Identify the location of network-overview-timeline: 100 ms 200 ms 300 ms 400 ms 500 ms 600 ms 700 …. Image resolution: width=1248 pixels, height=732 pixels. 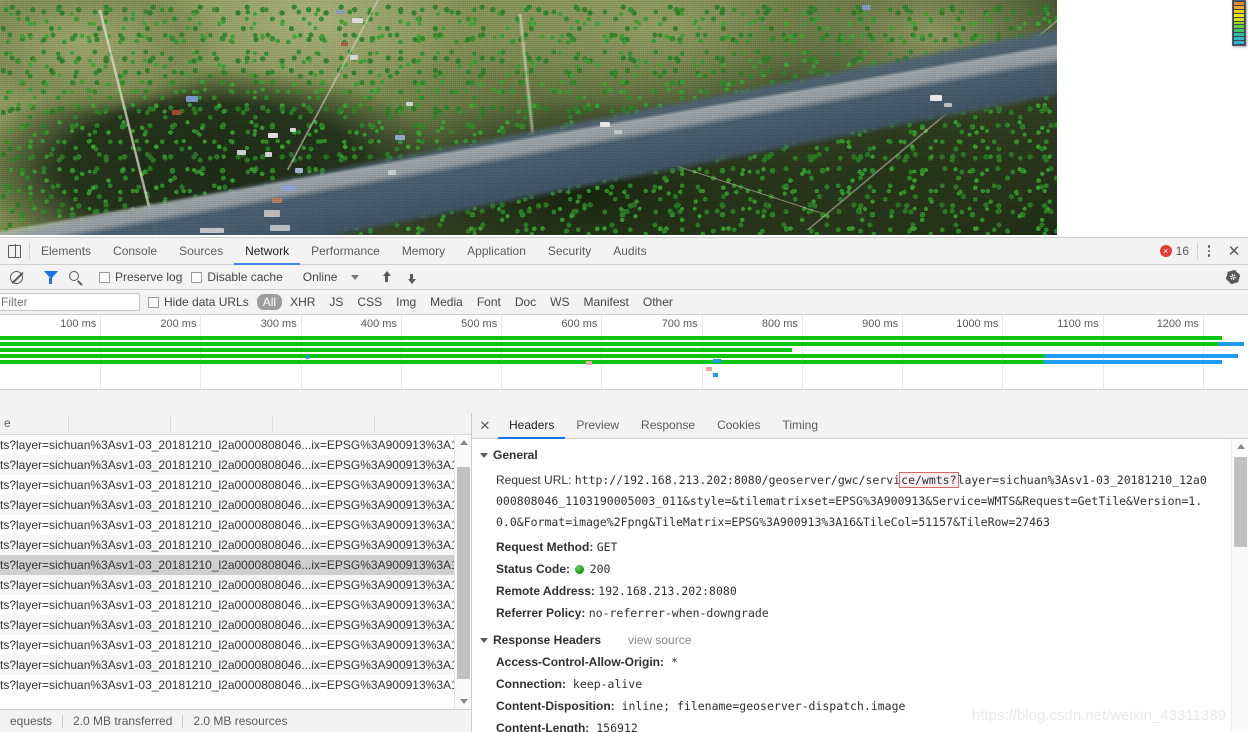
(624, 352).